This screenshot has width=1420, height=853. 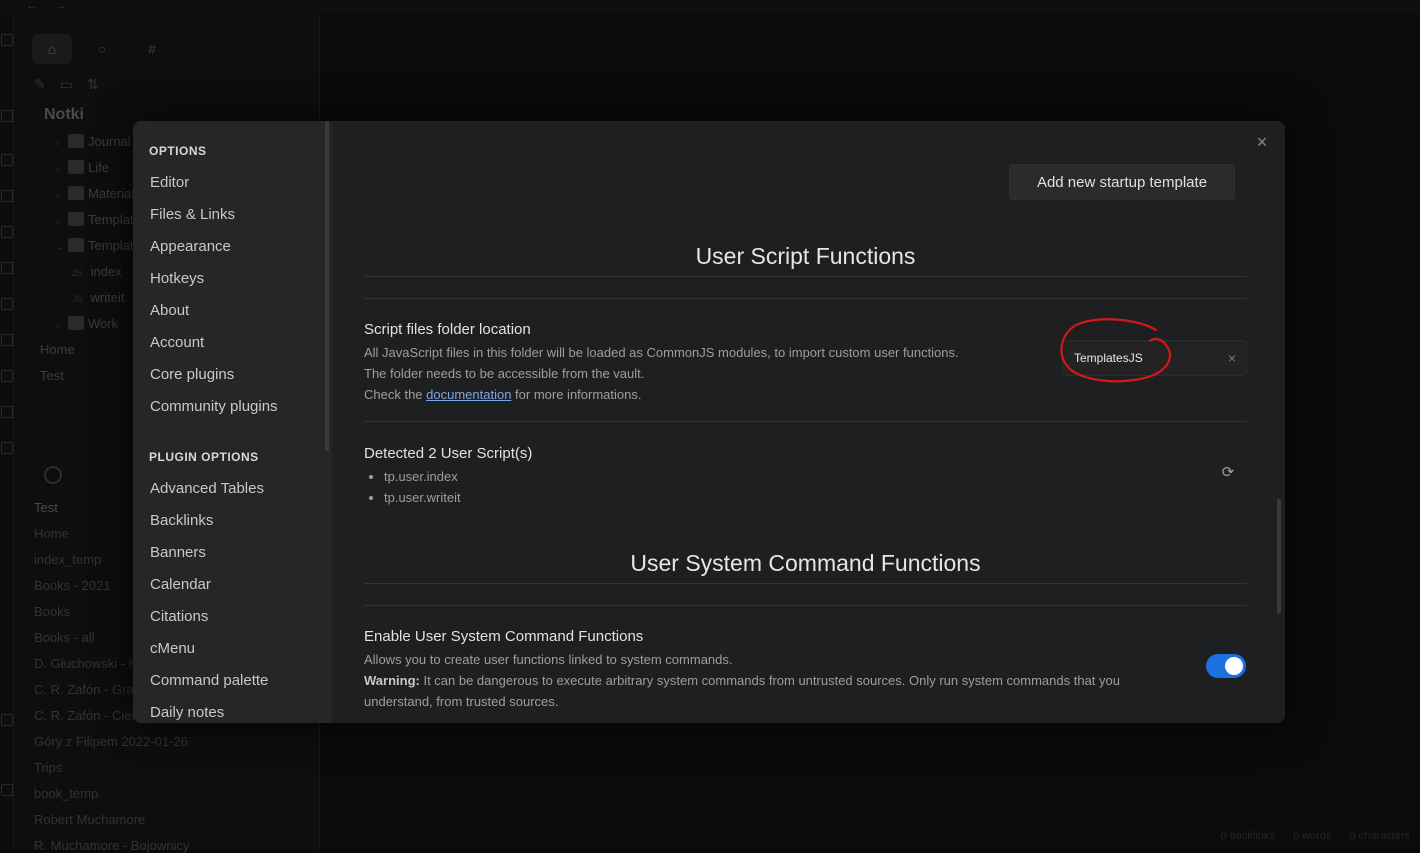 I want to click on settings-icon, so click(x=7, y=790).